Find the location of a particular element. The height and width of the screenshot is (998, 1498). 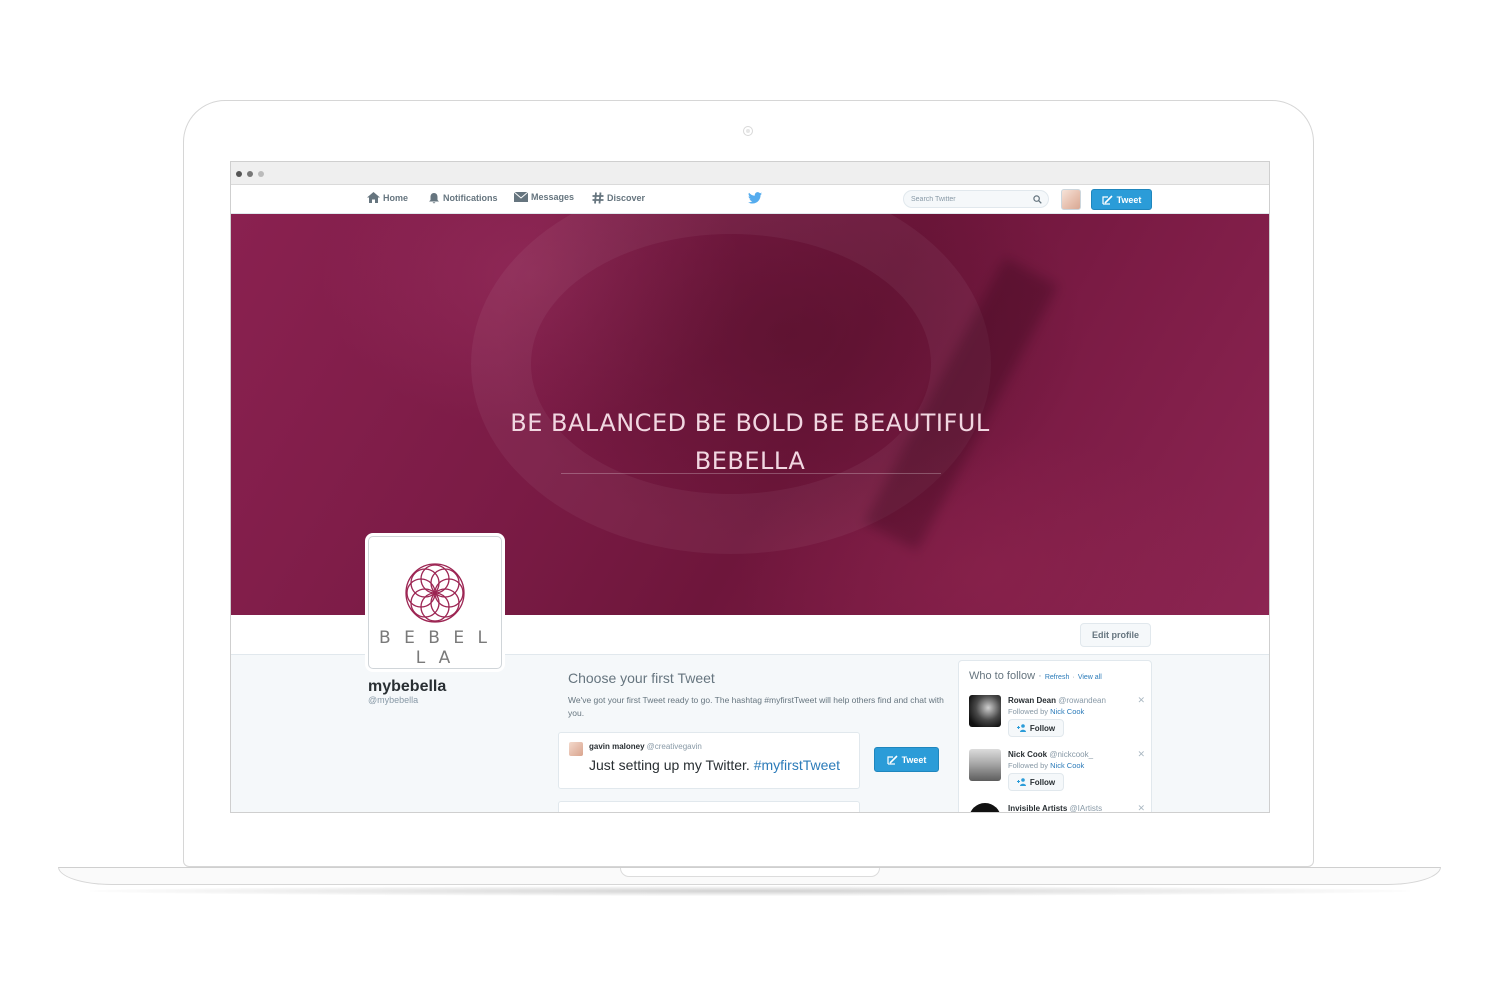

bebella-logo-icon is located at coordinates (435, 593).